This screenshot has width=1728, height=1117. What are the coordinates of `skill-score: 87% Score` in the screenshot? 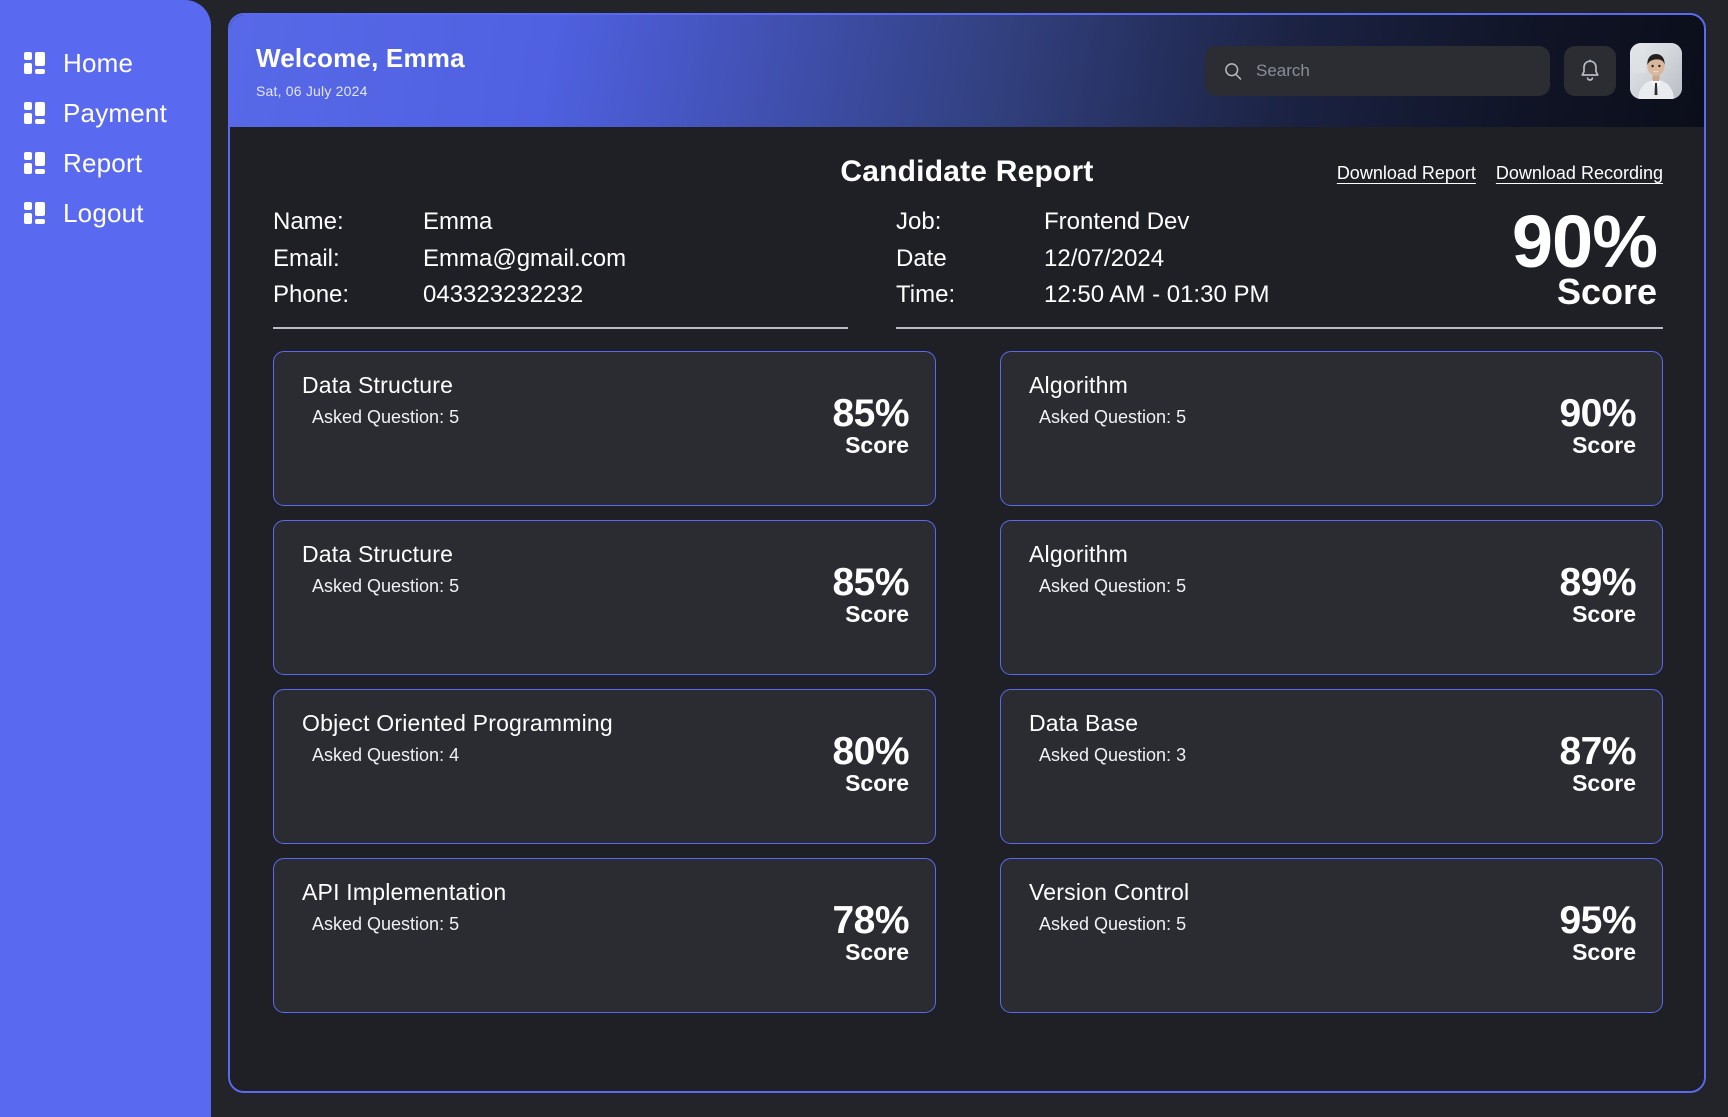 It's located at (1597, 763).